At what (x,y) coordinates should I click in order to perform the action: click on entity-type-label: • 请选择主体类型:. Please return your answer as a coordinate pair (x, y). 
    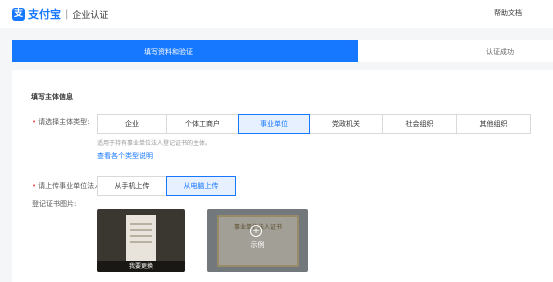
    Looking at the image, I should click on (67, 122).